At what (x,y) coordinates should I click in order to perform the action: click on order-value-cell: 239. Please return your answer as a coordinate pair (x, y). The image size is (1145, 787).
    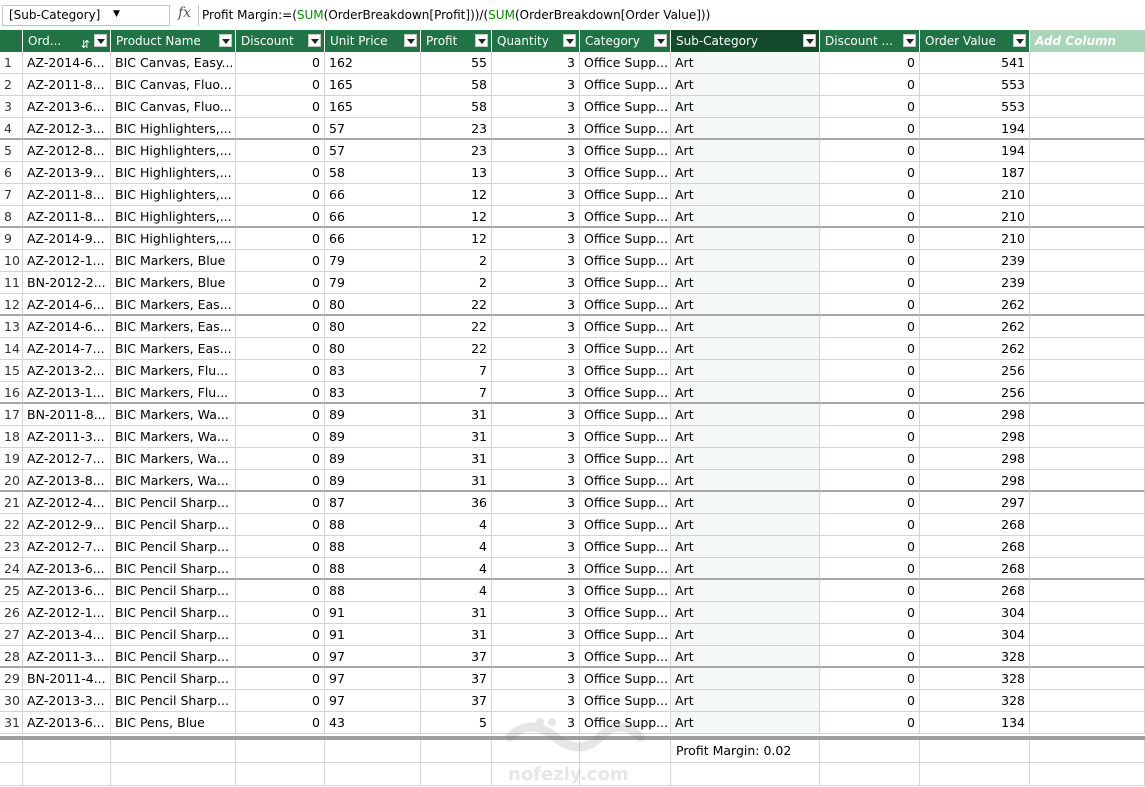
    Looking at the image, I should click on (975, 261).